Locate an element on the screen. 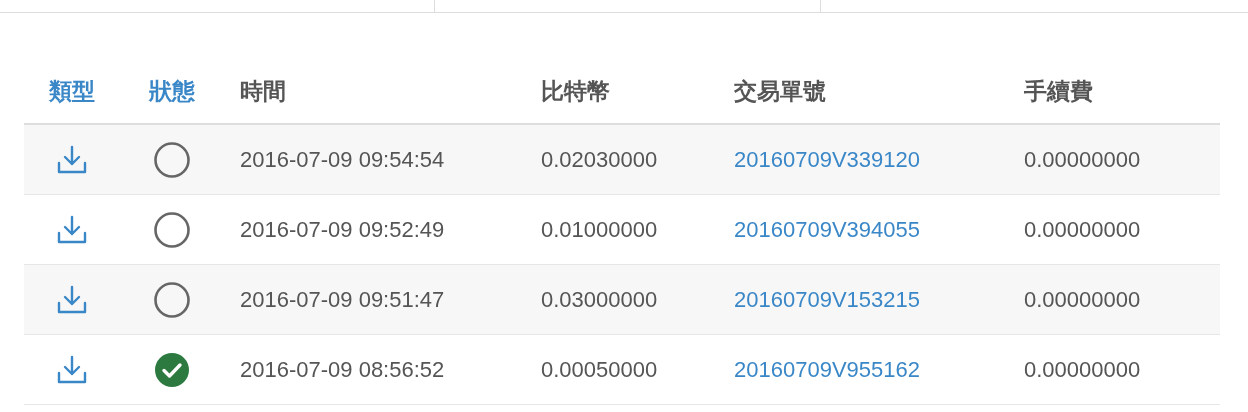 The height and width of the screenshot is (412, 1248). timestamp: 2016-07-09 09:52:49 is located at coordinates (342, 229).